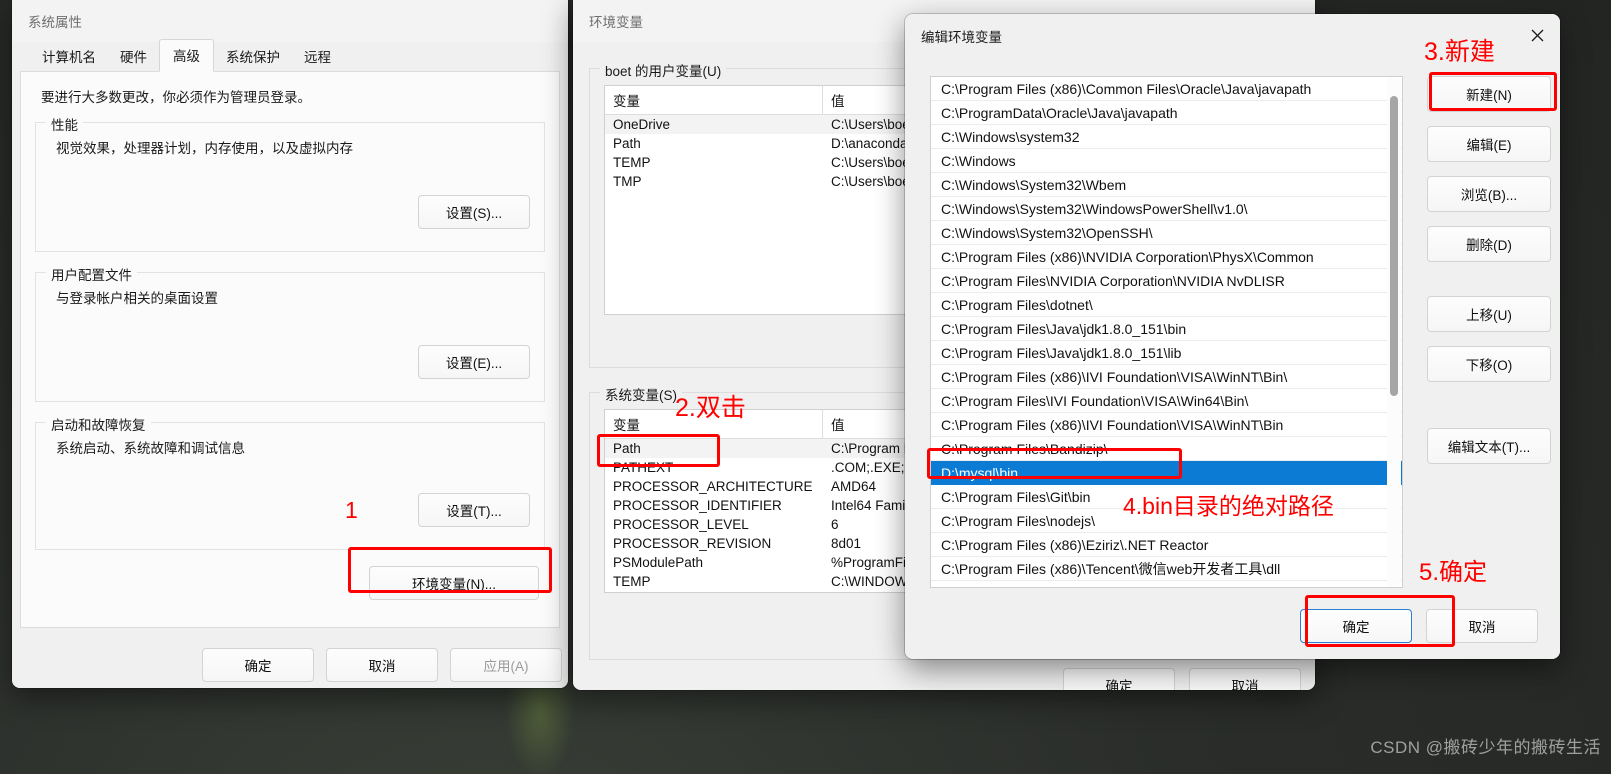  I want to click on tab-remote: 远程, so click(317, 56).